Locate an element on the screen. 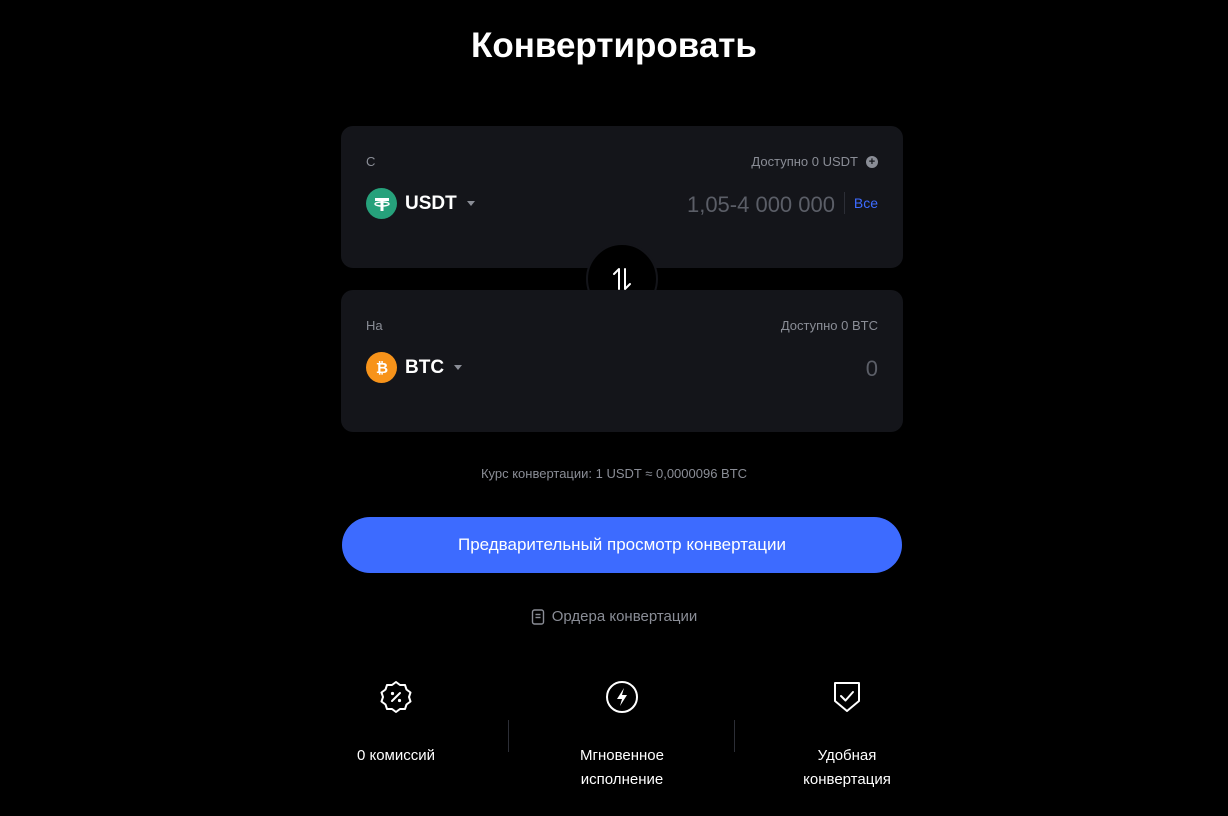  input-divider is located at coordinates (844, 203).